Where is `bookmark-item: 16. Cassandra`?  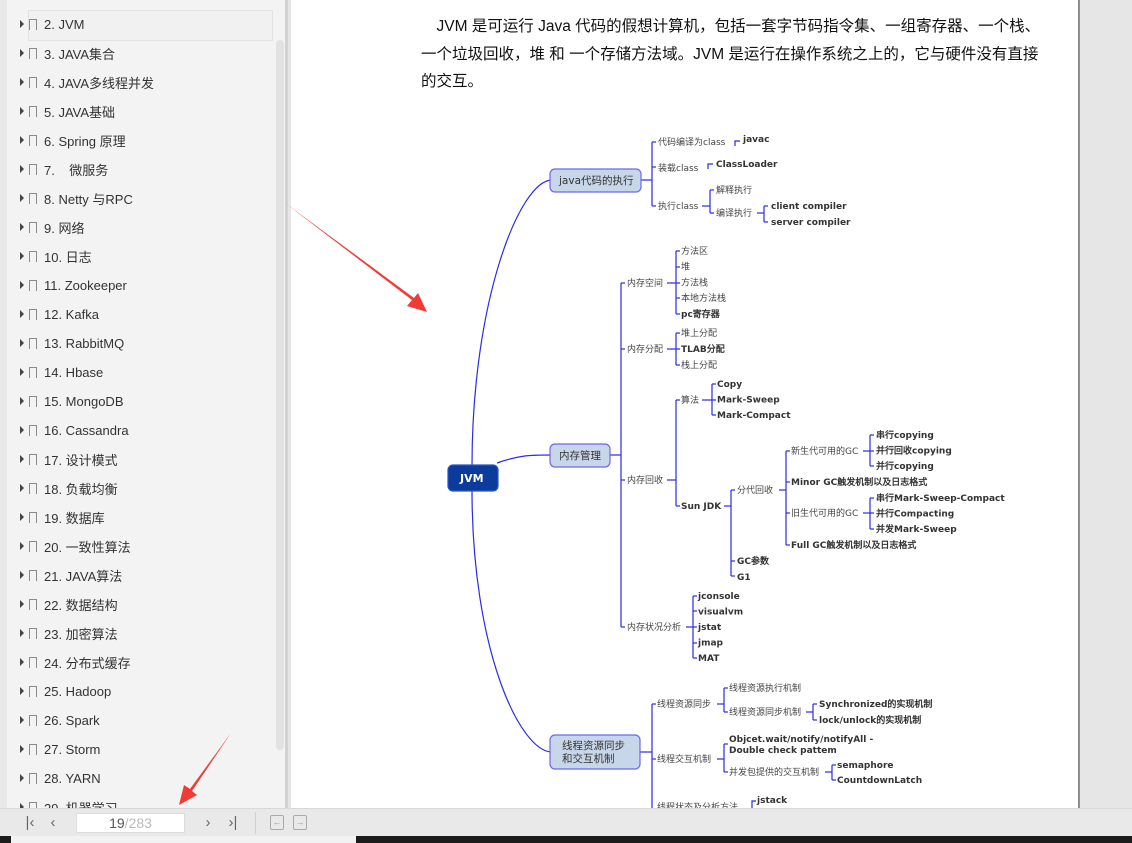
bookmark-item: 16. Cassandra is located at coordinates (74, 430).